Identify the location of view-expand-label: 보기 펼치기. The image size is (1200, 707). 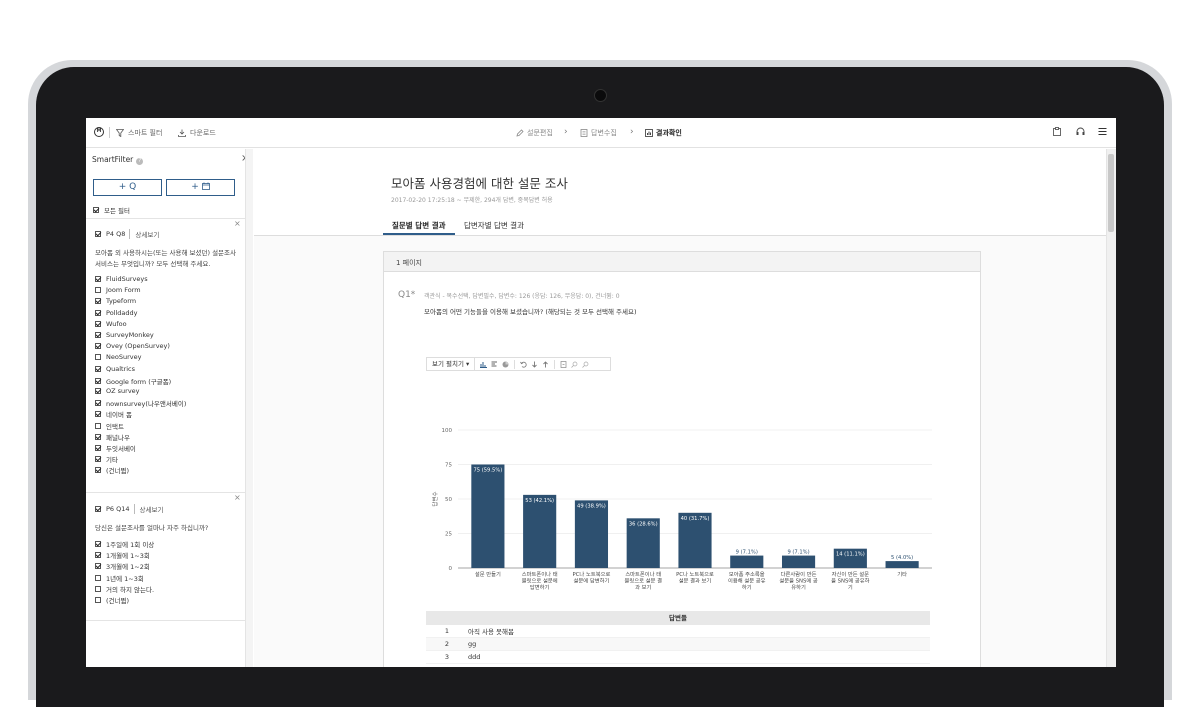
(448, 364).